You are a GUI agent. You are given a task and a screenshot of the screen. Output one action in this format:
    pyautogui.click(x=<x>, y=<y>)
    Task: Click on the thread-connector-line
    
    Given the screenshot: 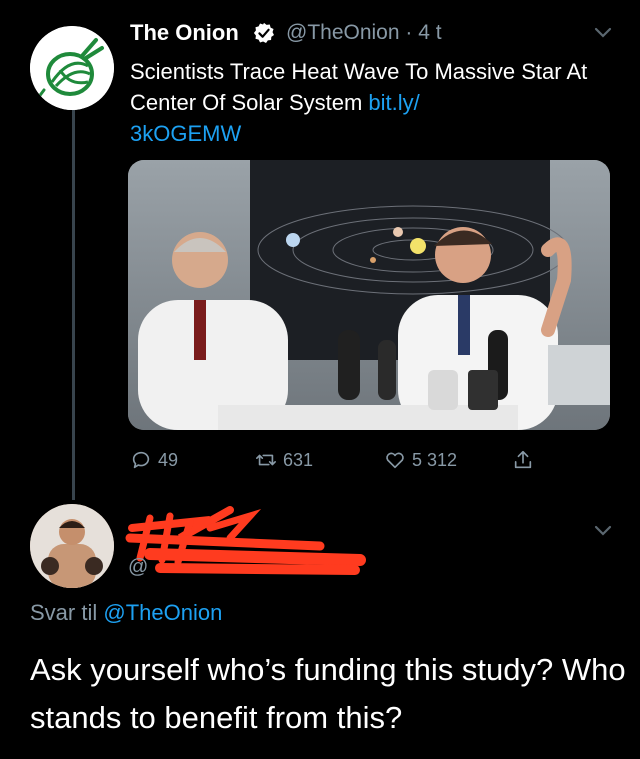 What is the action you would take?
    pyautogui.click(x=73, y=304)
    